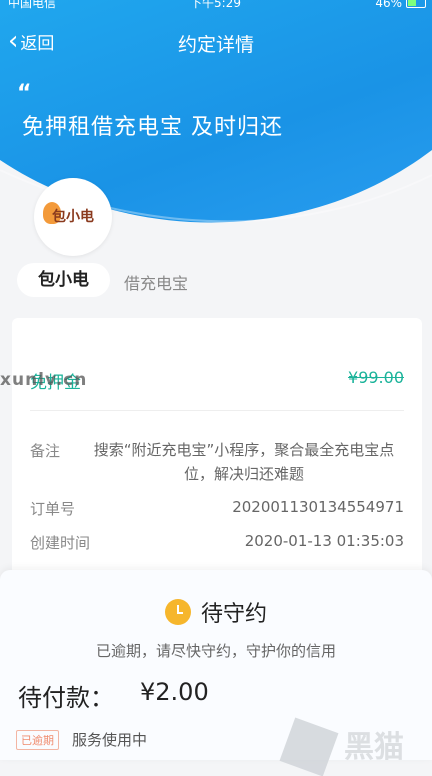 The width and height of the screenshot is (432, 776). I want to click on logo-brand-text: 包小电, so click(73, 217).